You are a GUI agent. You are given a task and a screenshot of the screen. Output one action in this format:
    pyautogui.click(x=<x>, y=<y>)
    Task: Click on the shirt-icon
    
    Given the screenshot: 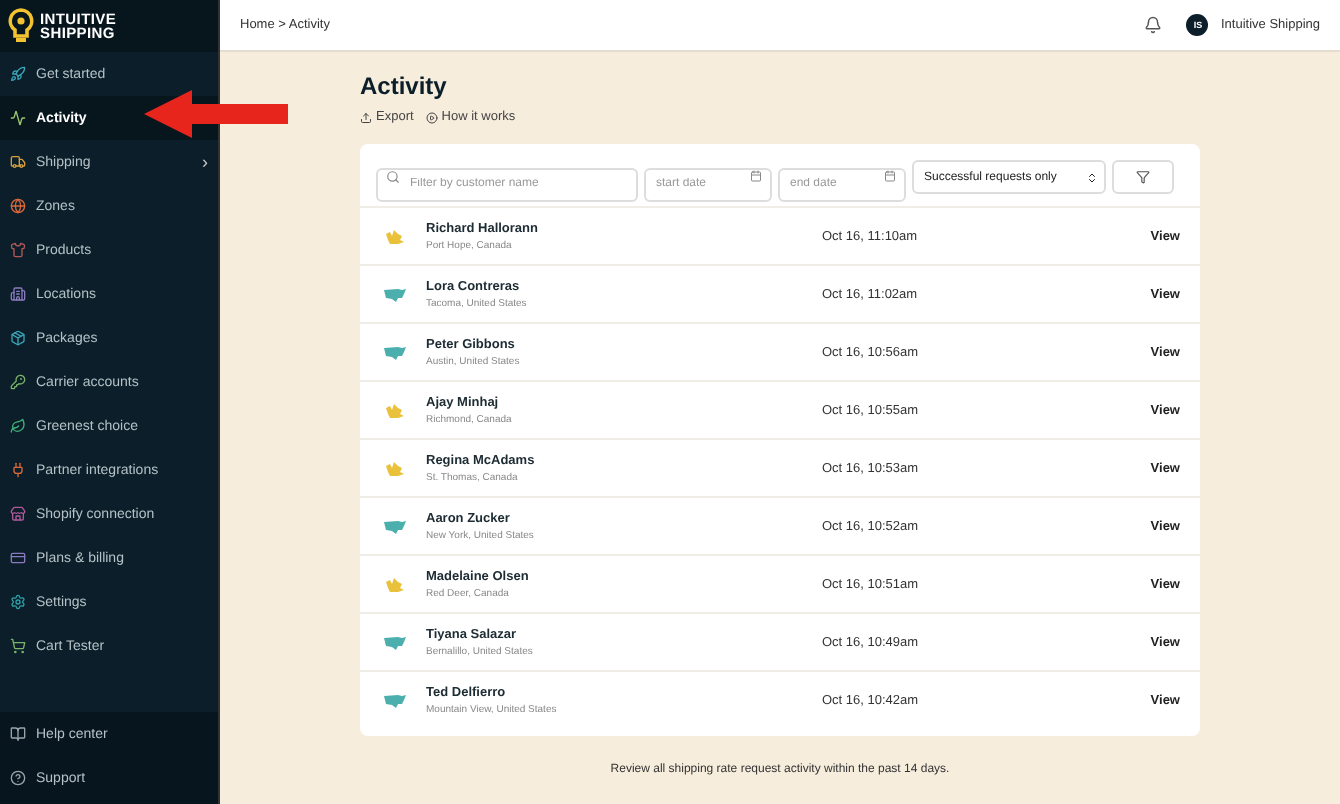 What is the action you would take?
    pyautogui.click(x=18, y=250)
    